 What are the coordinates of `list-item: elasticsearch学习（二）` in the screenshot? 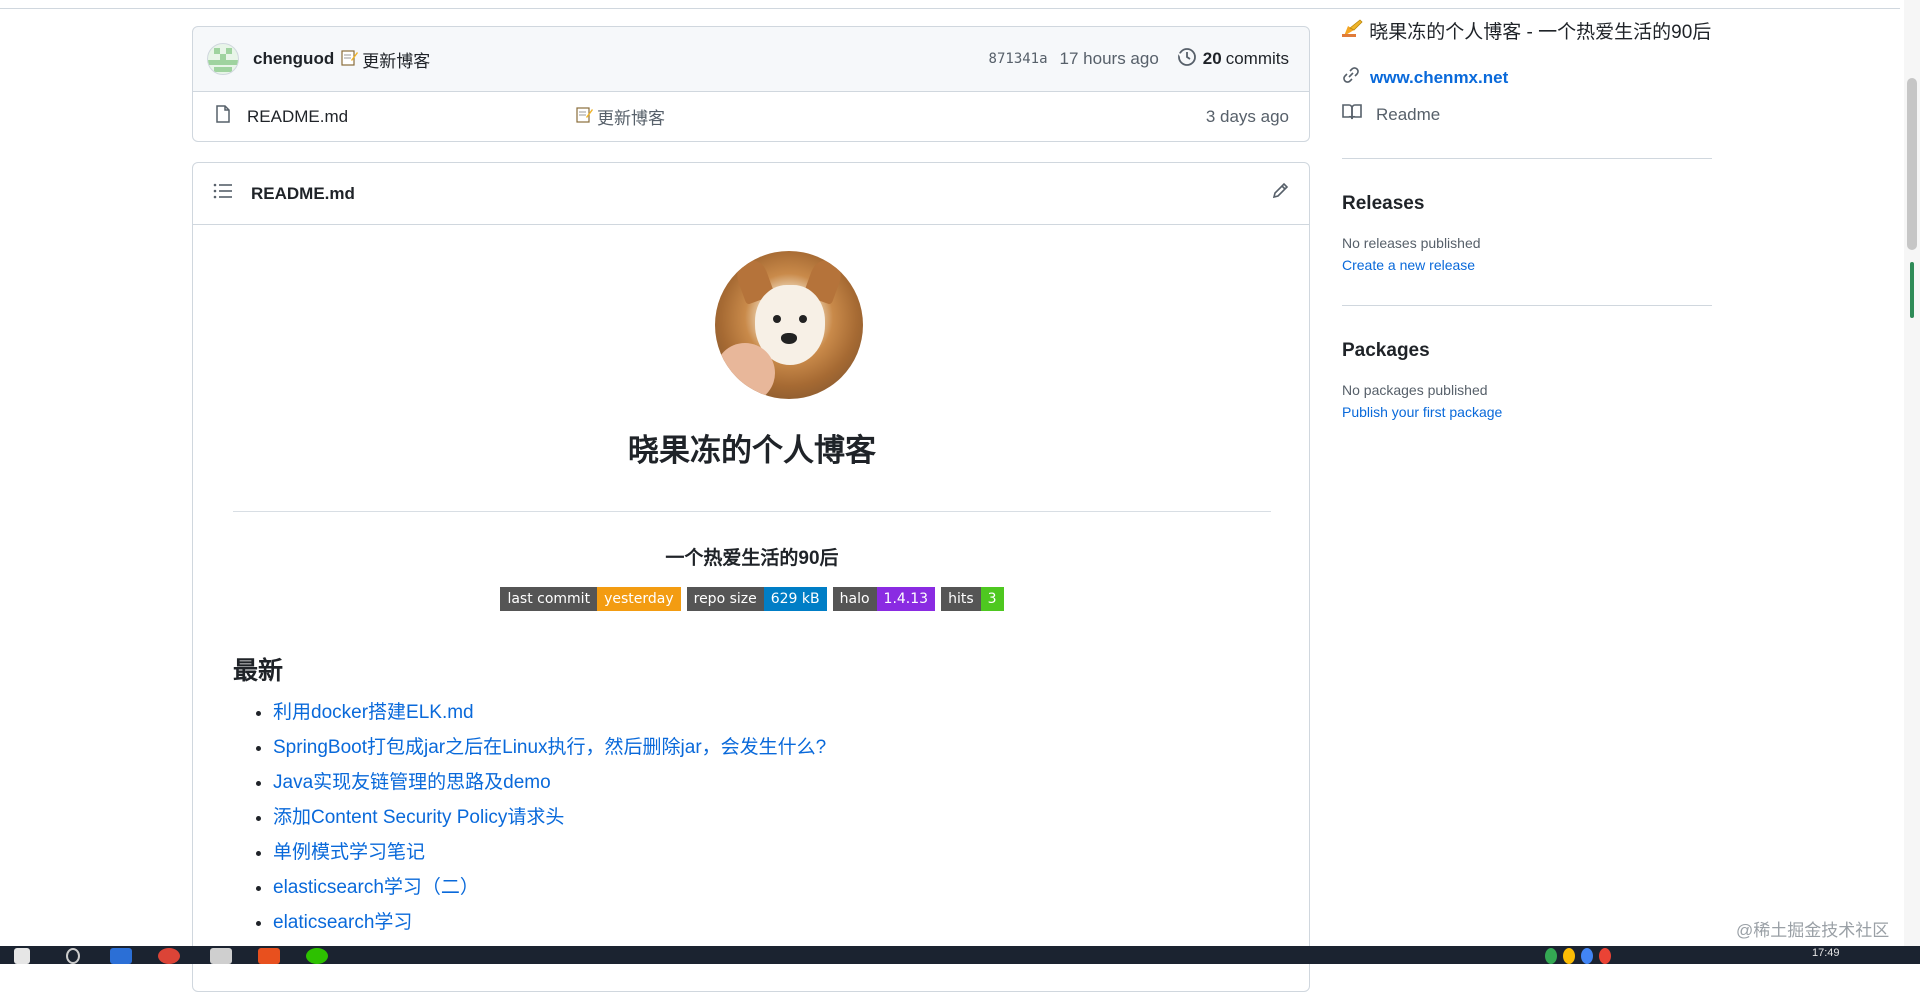 It's located at (549, 887).